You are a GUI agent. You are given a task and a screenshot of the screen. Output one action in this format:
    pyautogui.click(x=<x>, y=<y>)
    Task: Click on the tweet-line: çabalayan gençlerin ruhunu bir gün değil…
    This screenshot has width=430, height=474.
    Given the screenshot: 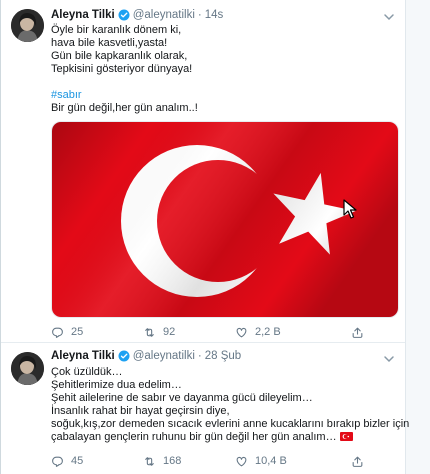 What is the action you would take?
    pyautogui.click(x=194, y=437)
    